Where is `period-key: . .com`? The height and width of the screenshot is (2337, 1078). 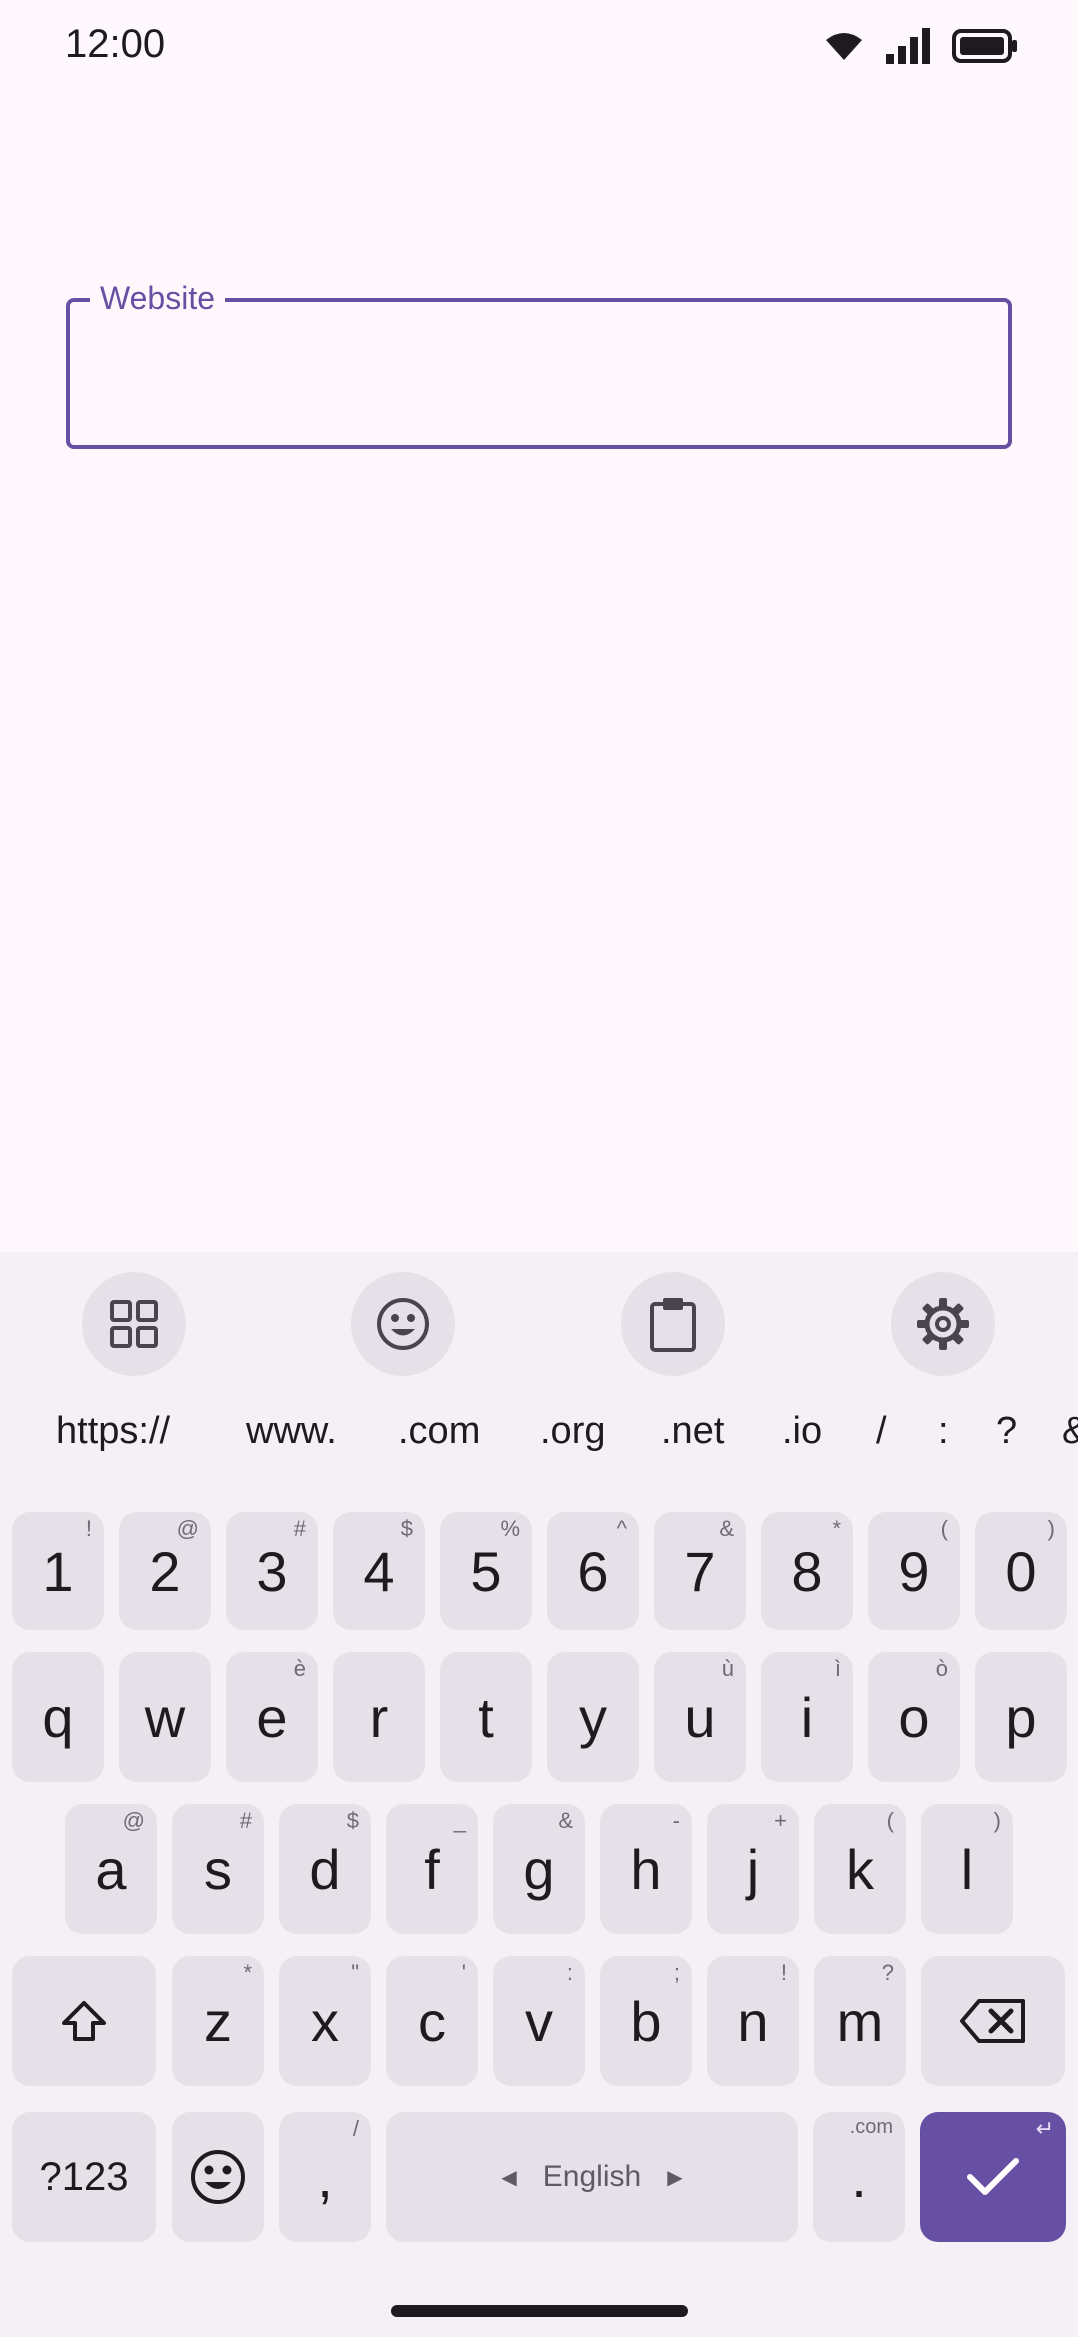
period-key: . .com is located at coordinates (859, 2177).